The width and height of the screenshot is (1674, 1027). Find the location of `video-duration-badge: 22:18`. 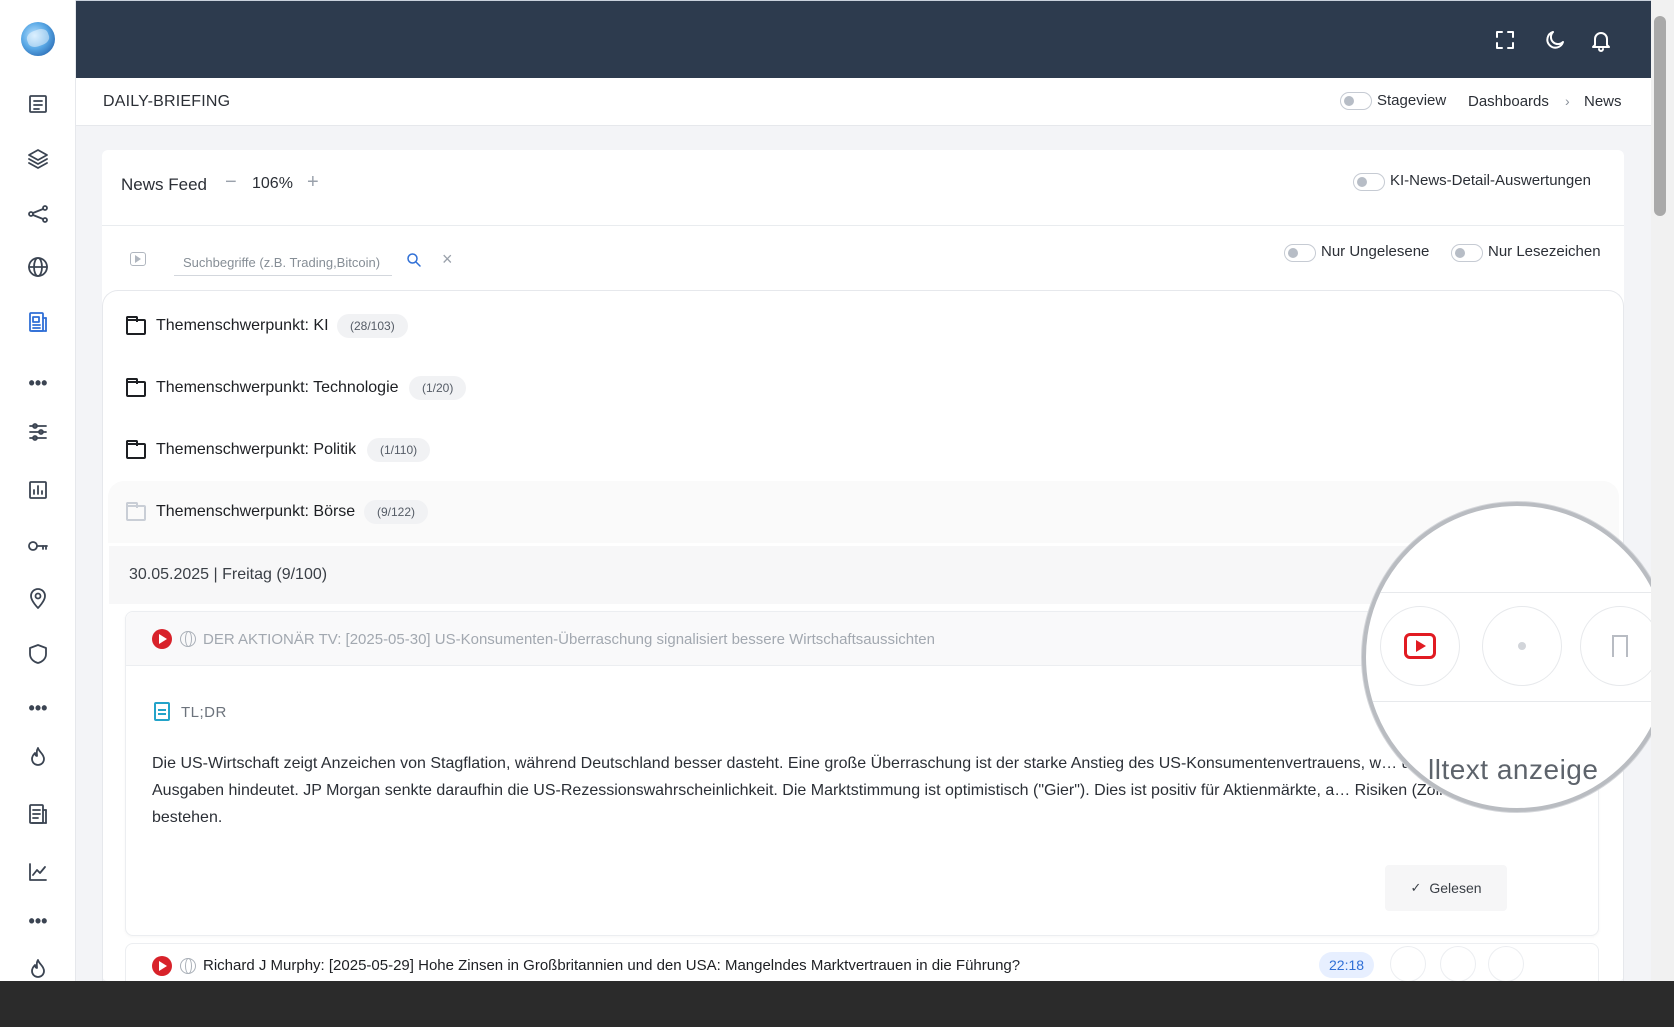

video-duration-badge: 22:18 is located at coordinates (1347, 965).